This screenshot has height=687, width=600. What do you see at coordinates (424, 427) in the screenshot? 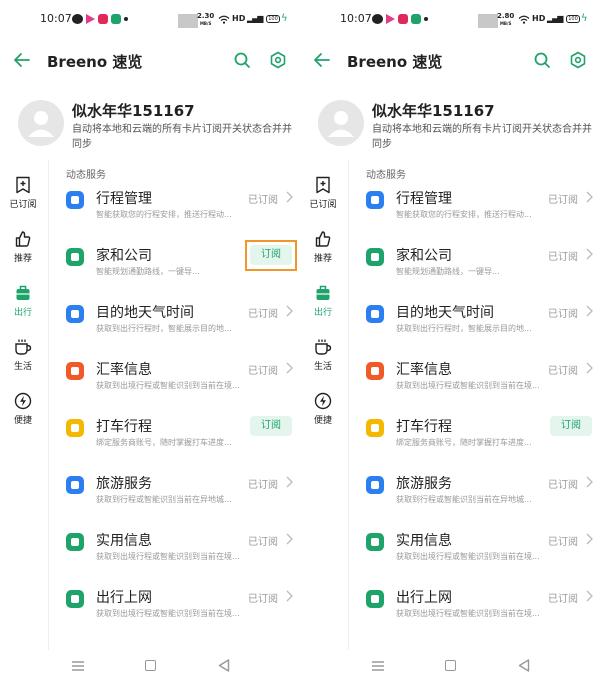
I see `service-title: 打车行程` at bounding box center [424, 427].